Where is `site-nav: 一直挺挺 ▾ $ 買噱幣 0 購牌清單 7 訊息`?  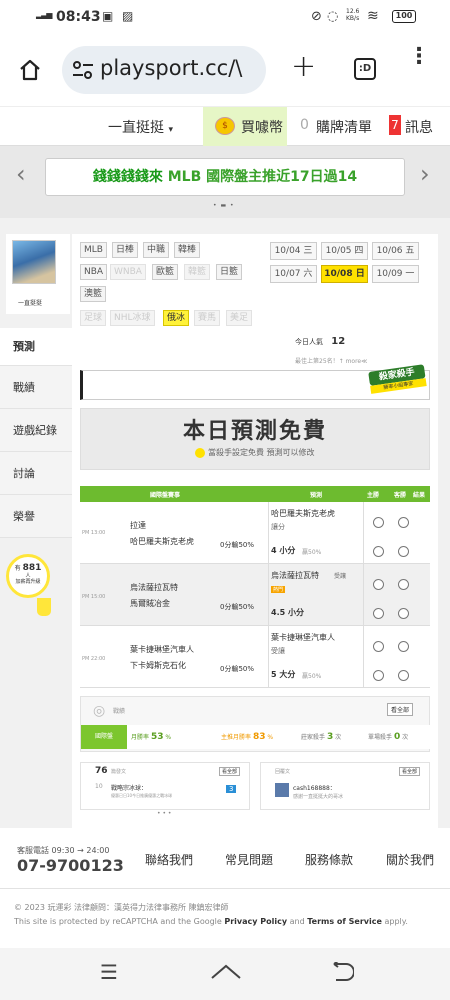
site-nav: 一直挺挺 ▾ $ 買噱幣 0 購牌清單 7 訊息 is located at coordinates (225, 126).